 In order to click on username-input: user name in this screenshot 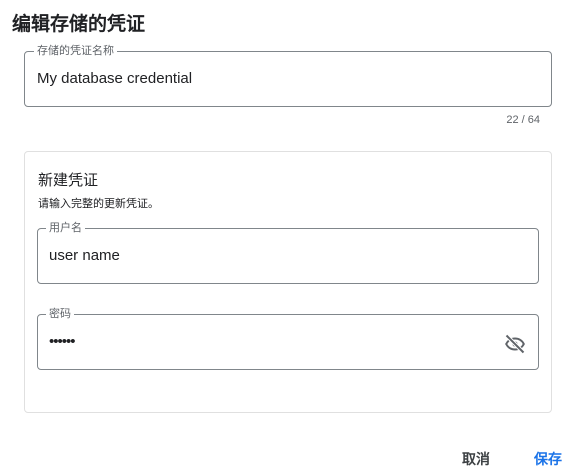, I will do `click(84, 255)`.